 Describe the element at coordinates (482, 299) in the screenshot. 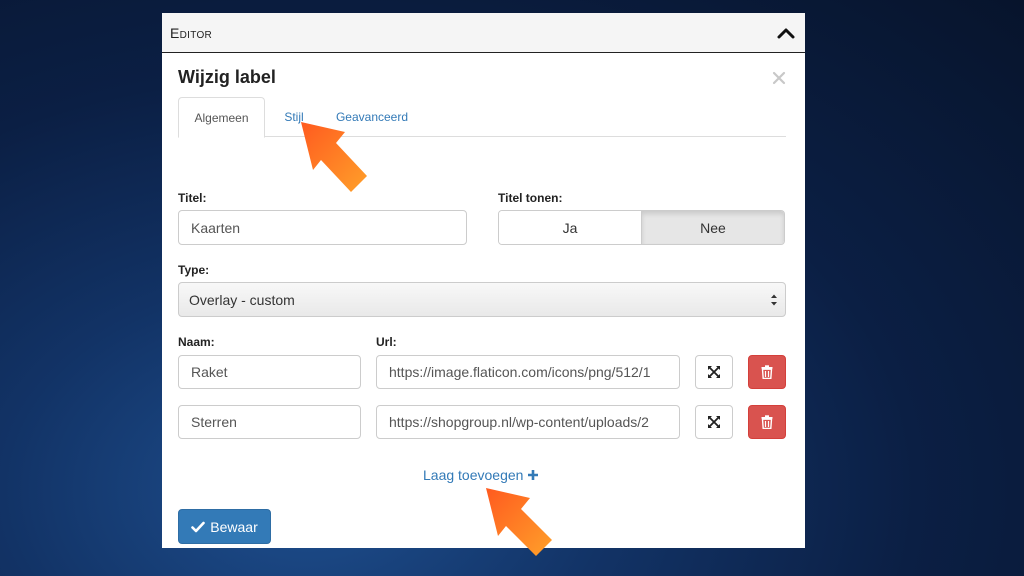

I see `type-select: Overlay - custom` at that location.